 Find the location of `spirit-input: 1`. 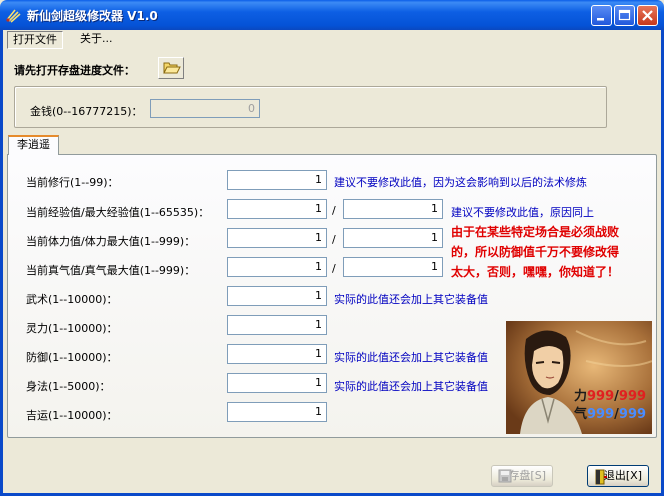

spirit-input: 1 is located at coordinates (277, 325).